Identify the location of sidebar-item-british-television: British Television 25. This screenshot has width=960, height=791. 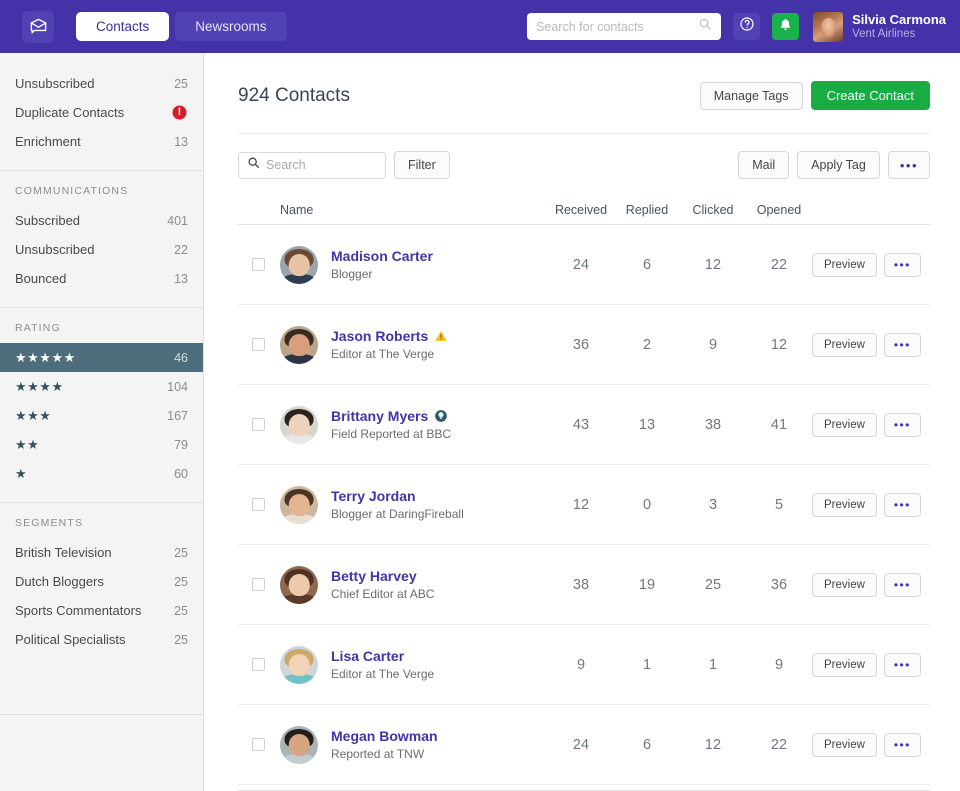
(101, 552).